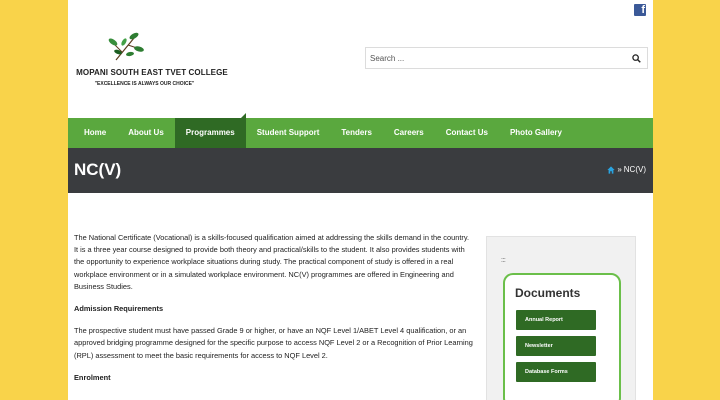 This screenshot has width=720, height=400. Describe the element at coordinates (92, 377) in the screenshot. I see `enrolment-heading: Enrolment` at that location.